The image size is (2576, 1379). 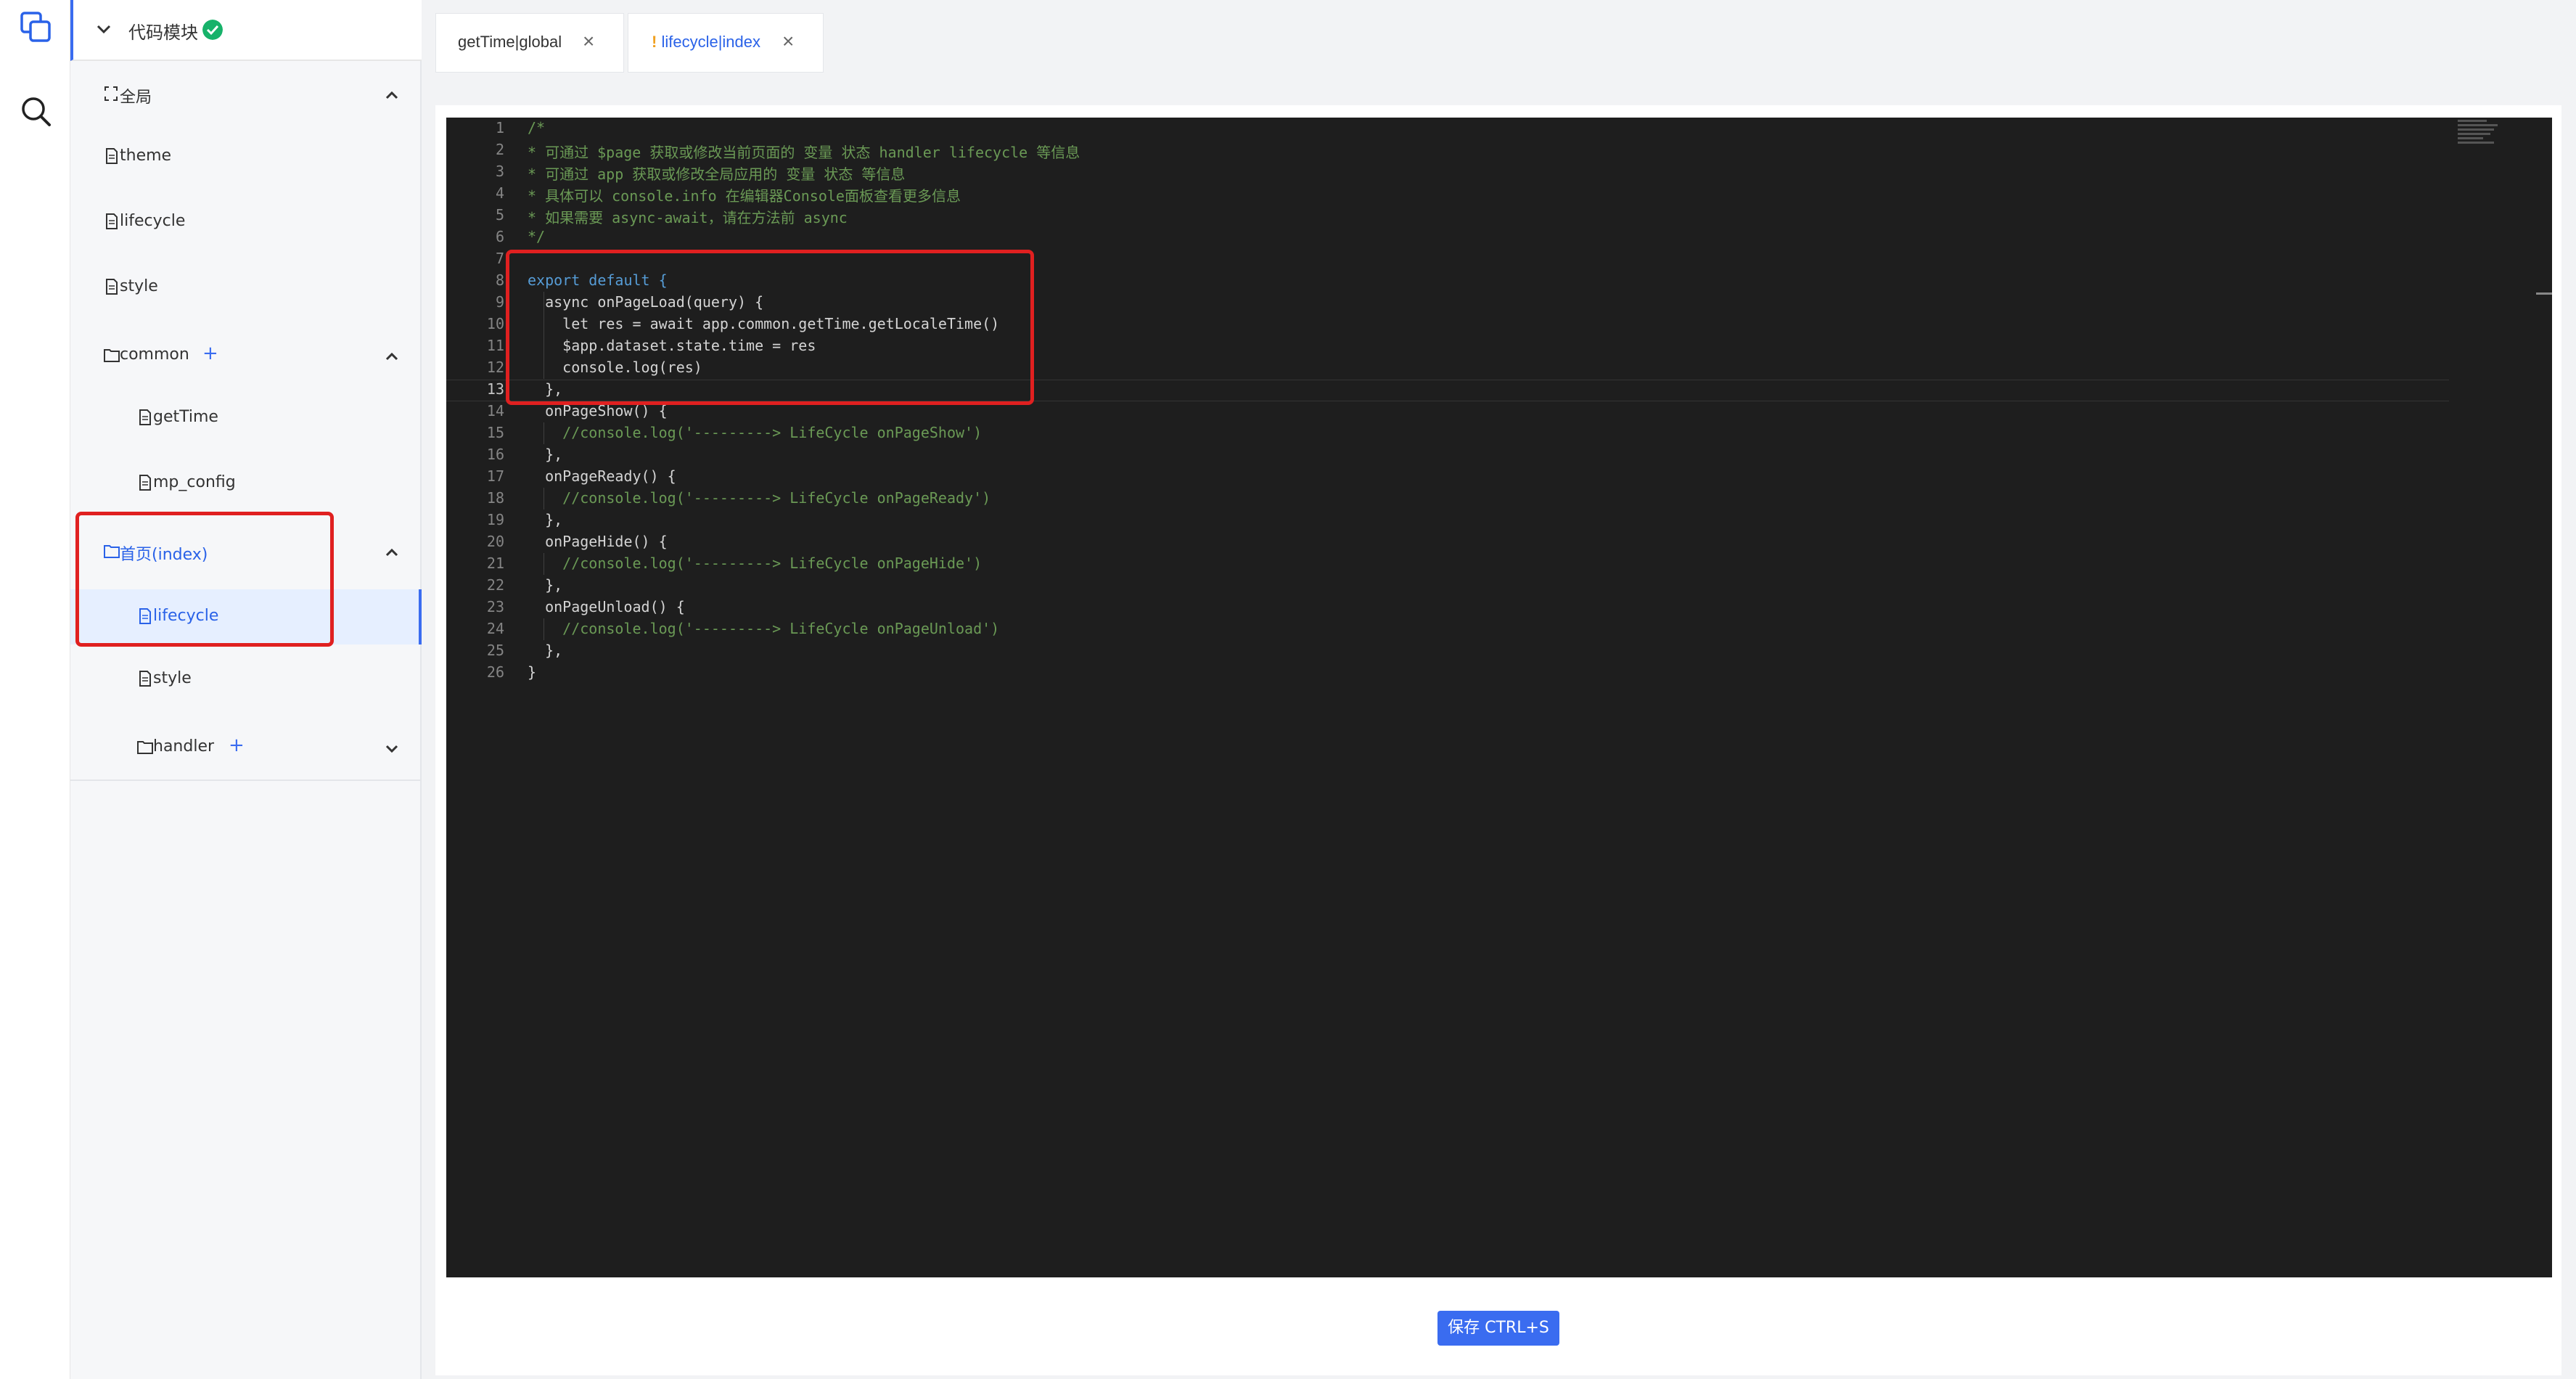 I want to click on save-button: 保存 CTRL+S, so click(x=1498, y=1328).